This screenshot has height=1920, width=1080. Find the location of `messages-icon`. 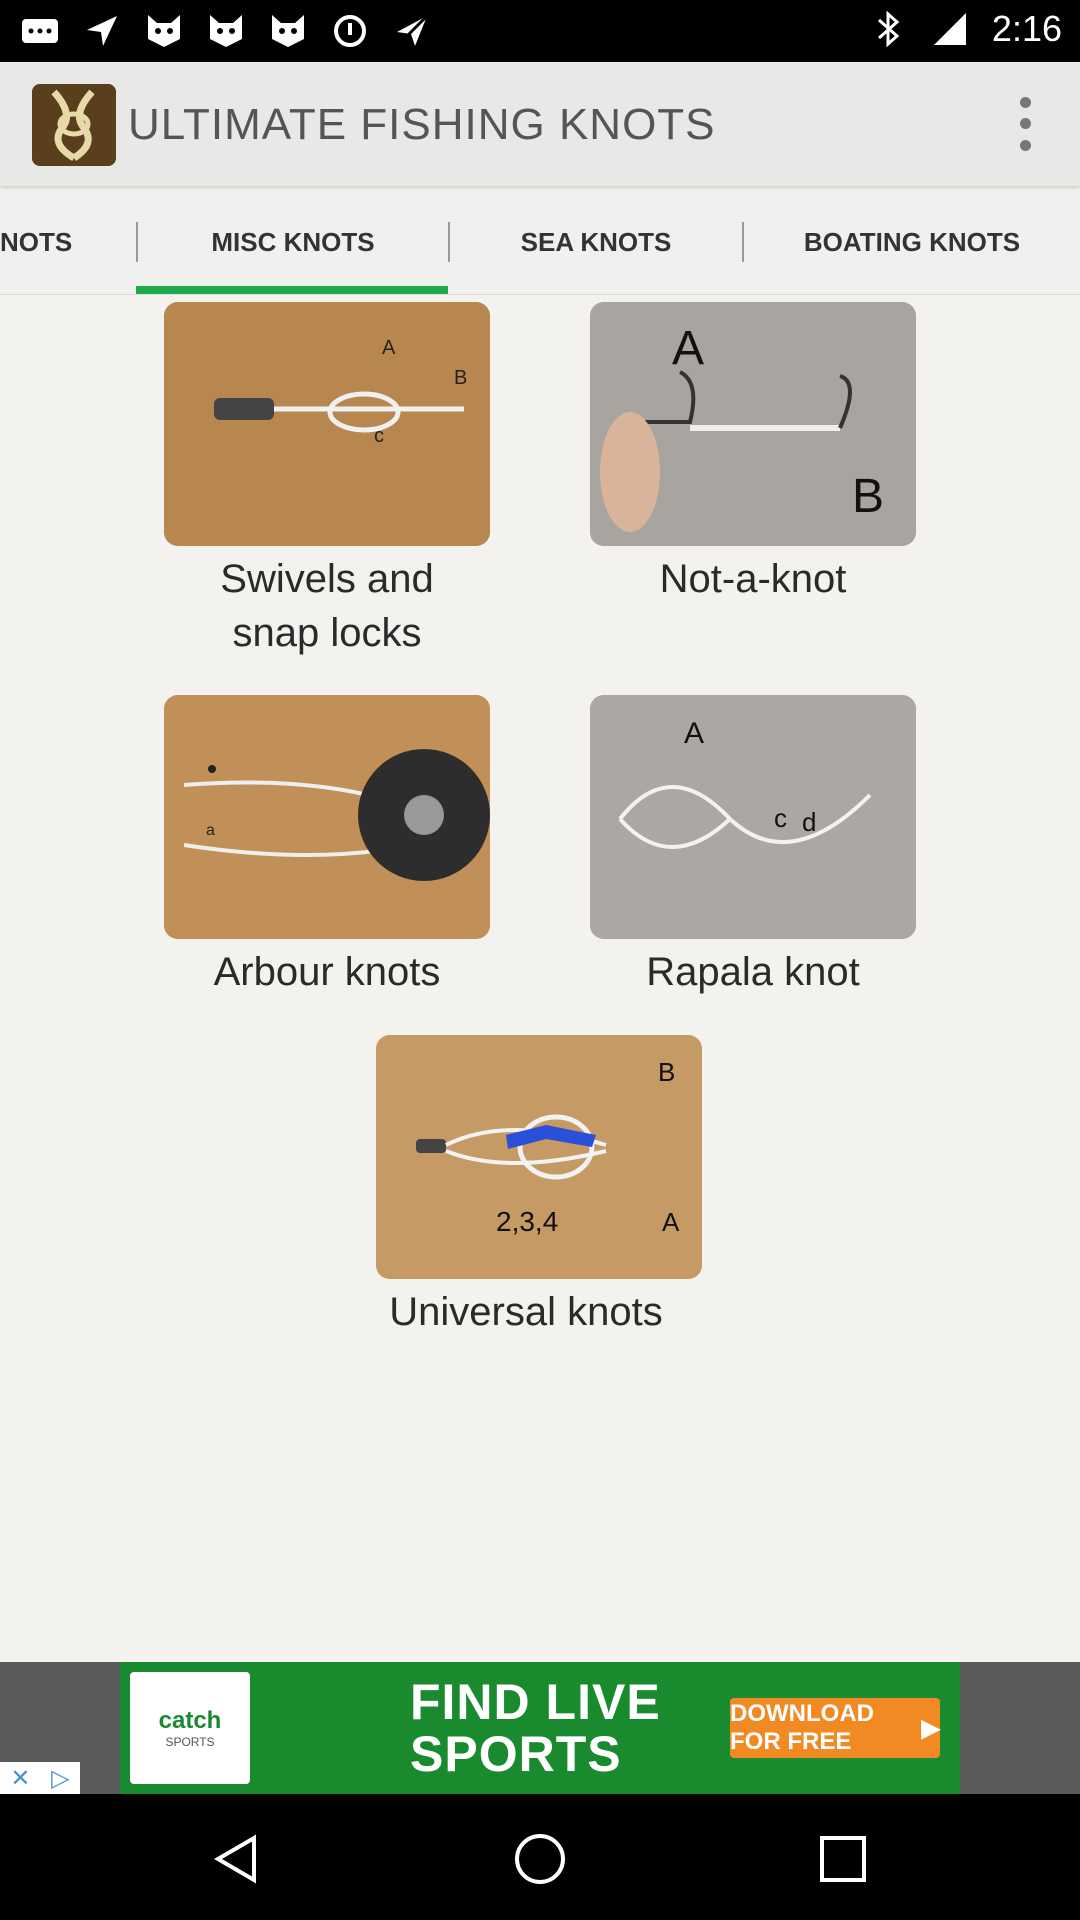

messages-icon is located at coordinates (40, 31).